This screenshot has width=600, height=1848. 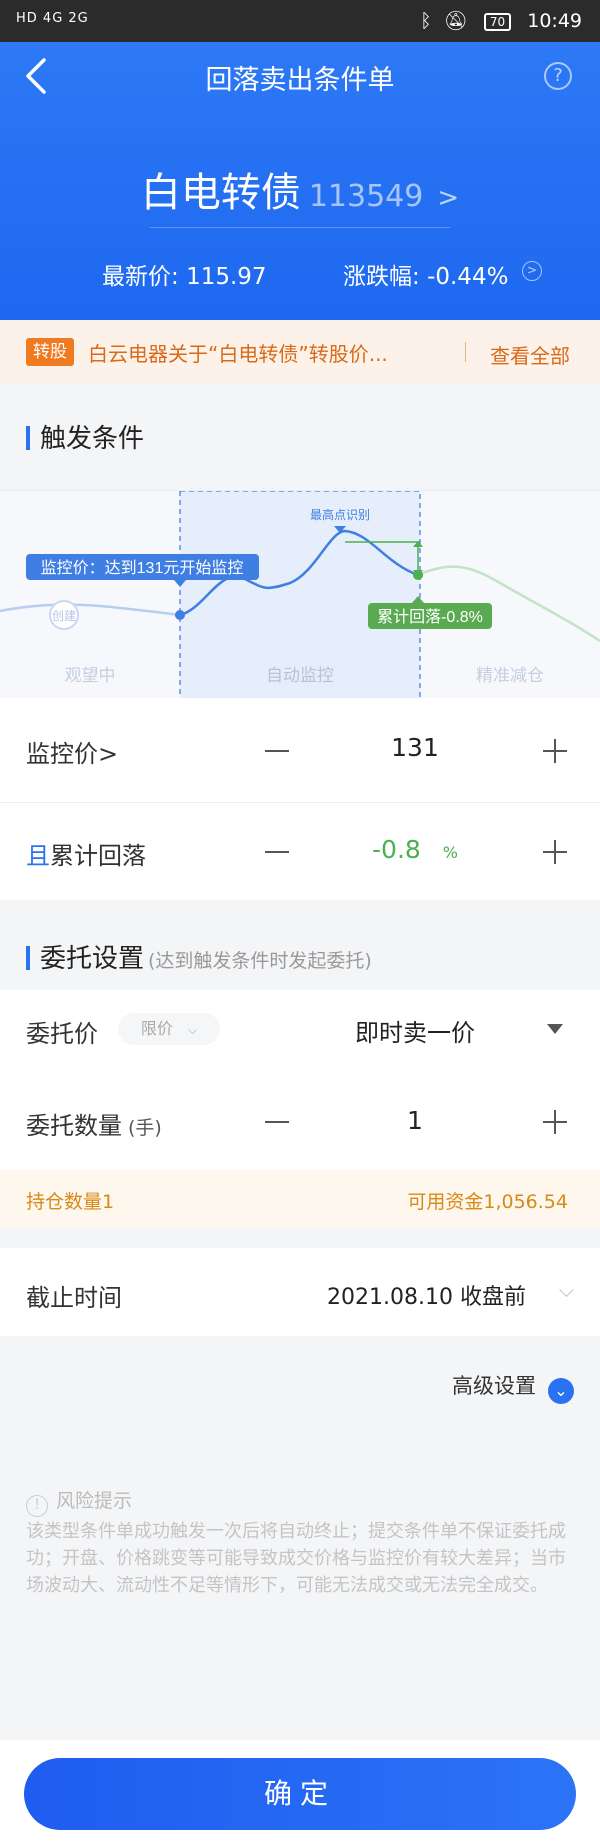 What do you see at coordinates (381, 277) in the screenshot?
I see `change-label: 涨跌幅:` at bounding box center [381, 277].